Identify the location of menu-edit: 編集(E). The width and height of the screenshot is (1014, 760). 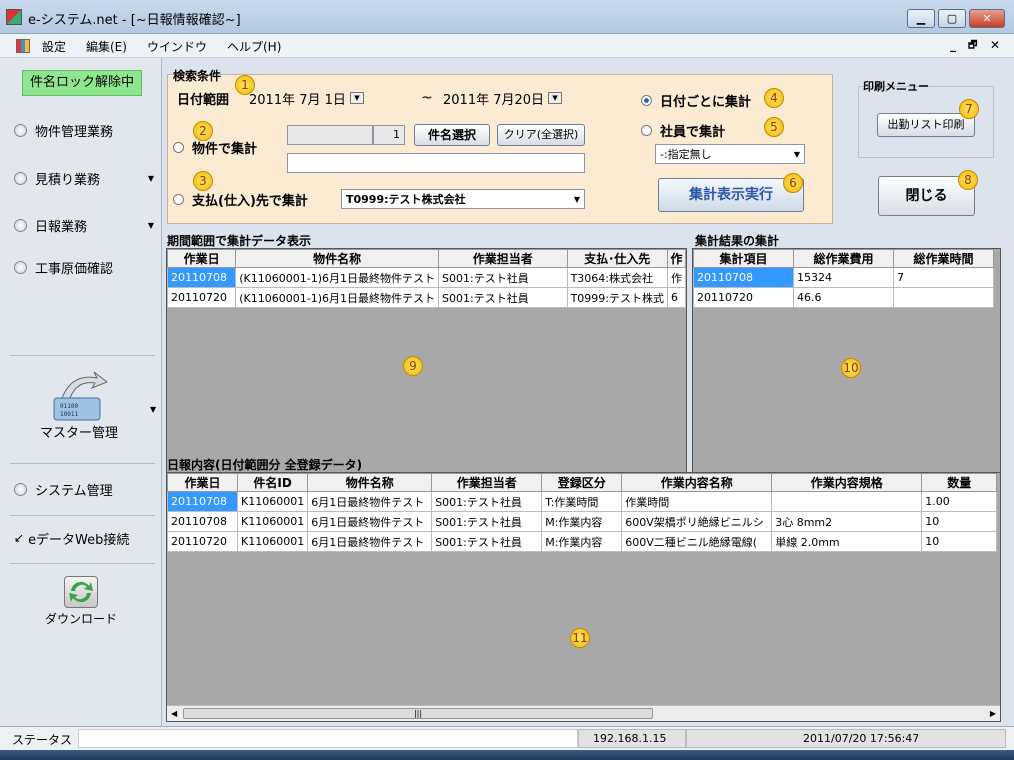
(106, 46).